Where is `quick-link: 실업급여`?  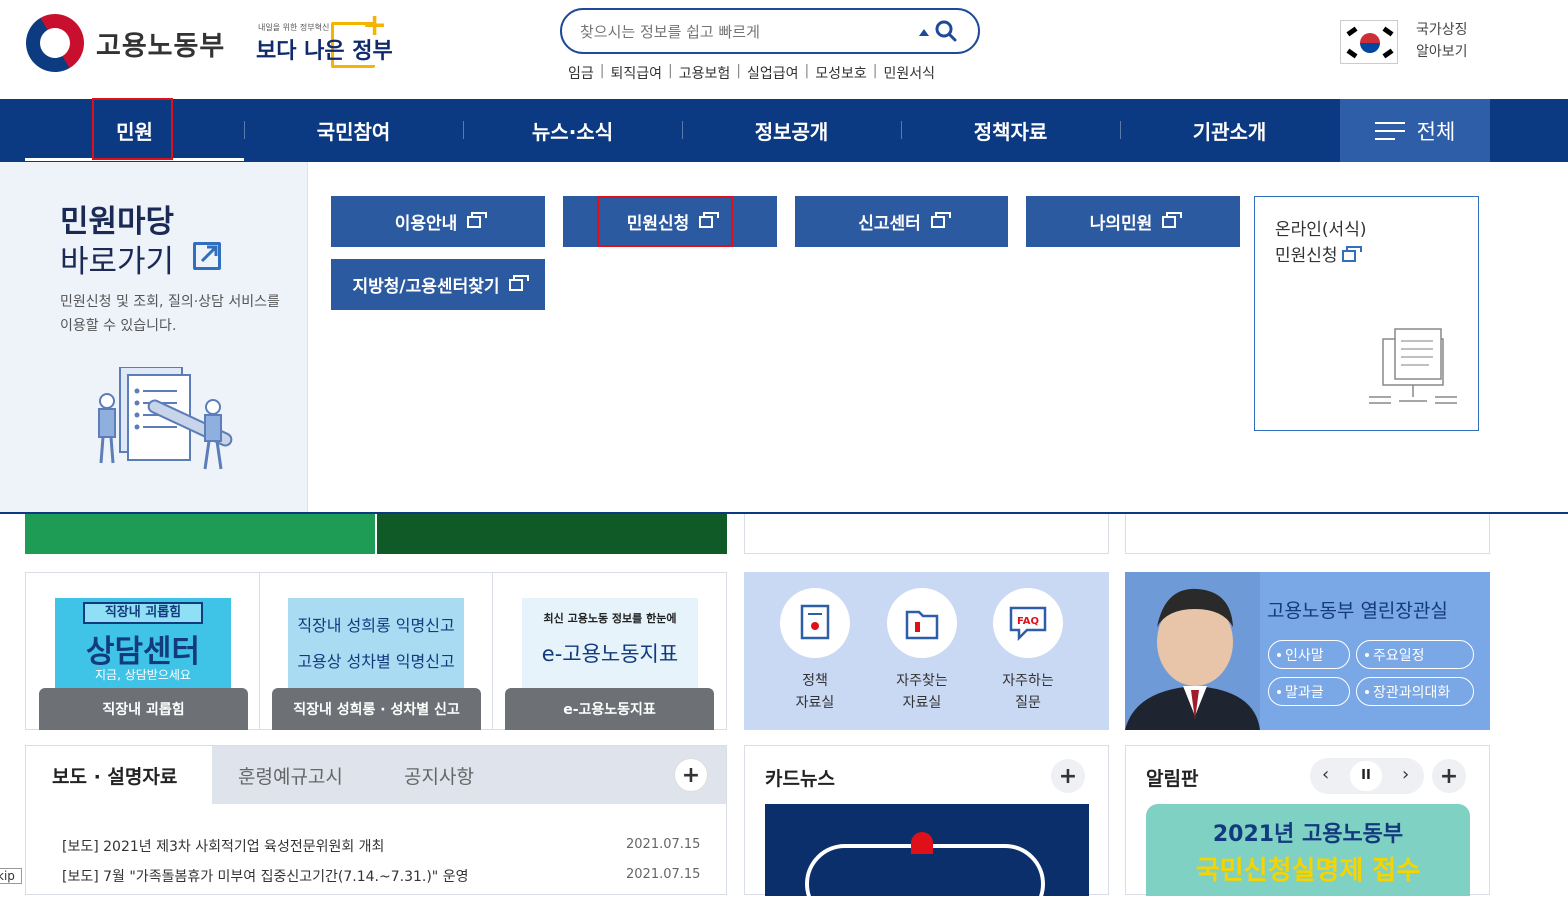
quick-link: 실업급여 is located at coordinates (773, 73).